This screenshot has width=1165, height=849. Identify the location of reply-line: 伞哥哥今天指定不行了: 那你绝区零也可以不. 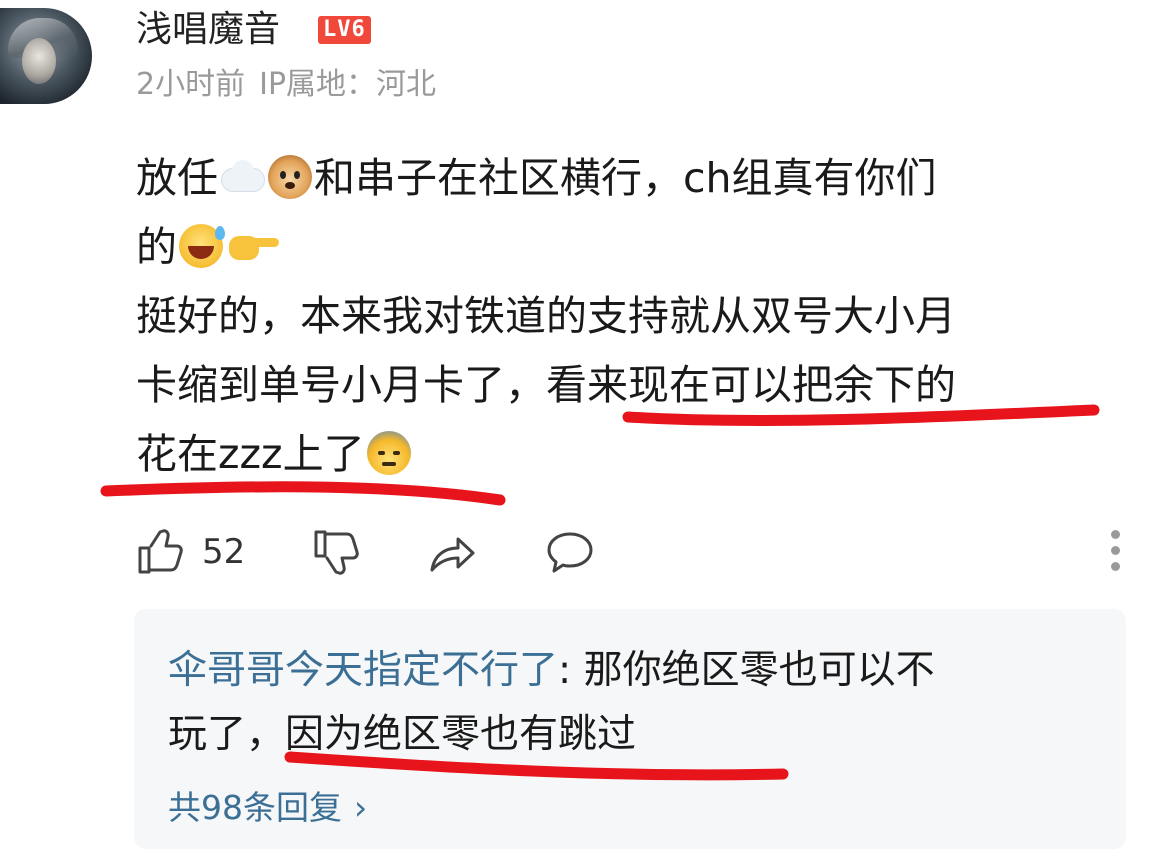
(633, 671).